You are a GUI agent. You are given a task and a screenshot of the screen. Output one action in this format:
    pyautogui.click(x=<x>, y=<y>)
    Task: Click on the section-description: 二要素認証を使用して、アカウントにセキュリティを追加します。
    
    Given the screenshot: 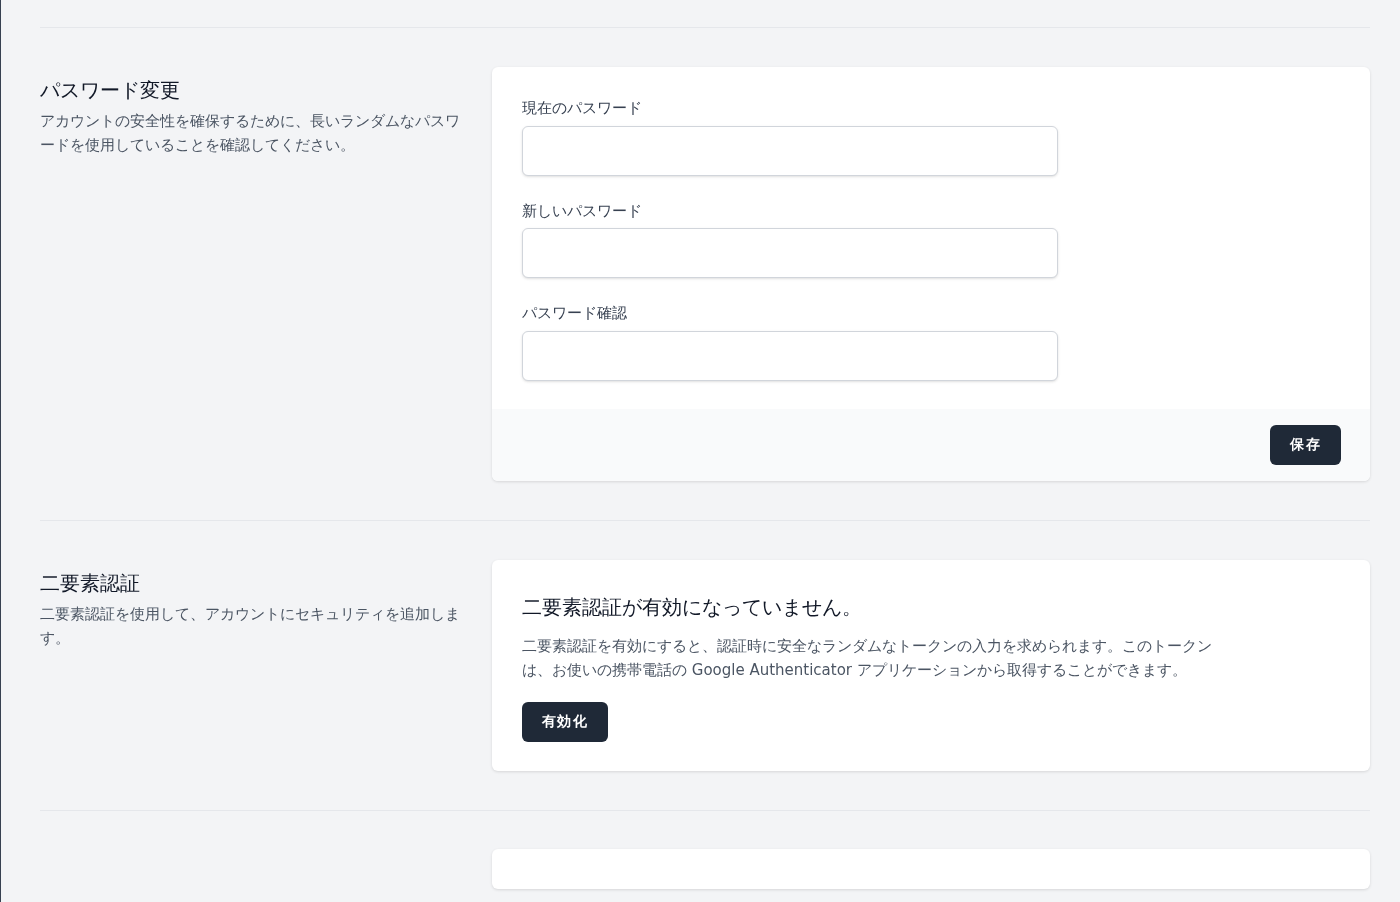 What is the action you would take?
    pyautogui.click(x=250, y=626)
    